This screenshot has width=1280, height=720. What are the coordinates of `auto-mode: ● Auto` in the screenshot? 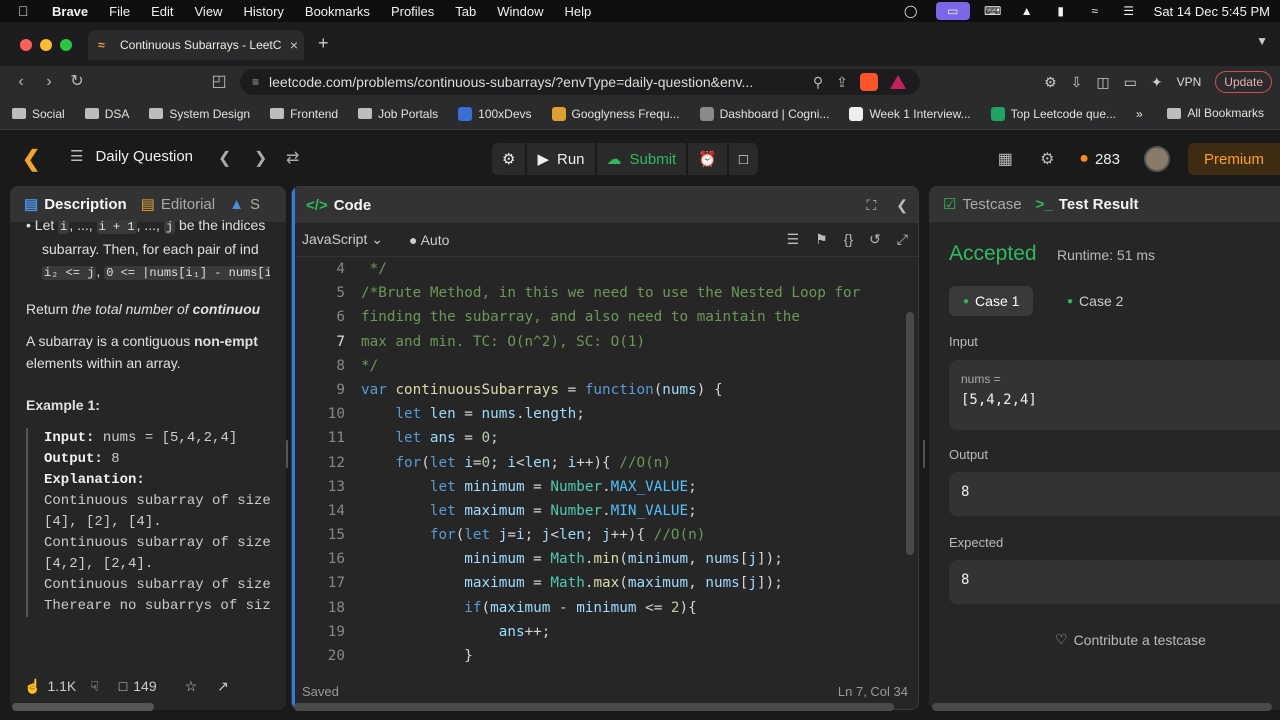 It's located at (429, 240).